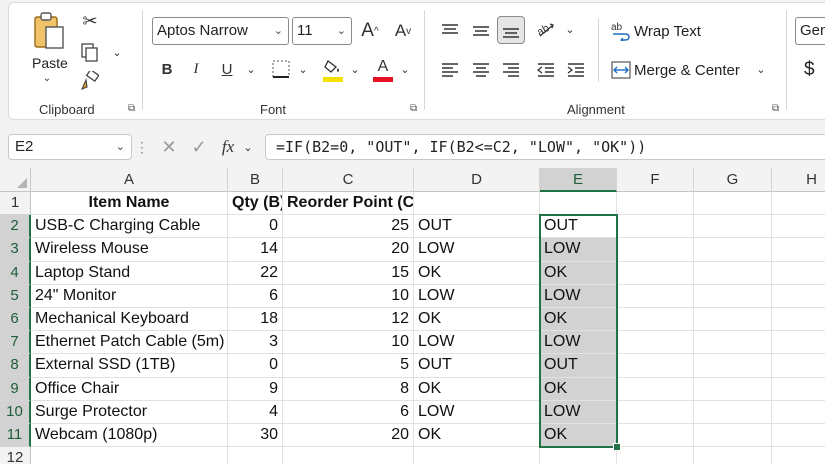  Describe the element at coordinates (199, 147) in the screenshot. I see `enter-icon: ✓` at that location.